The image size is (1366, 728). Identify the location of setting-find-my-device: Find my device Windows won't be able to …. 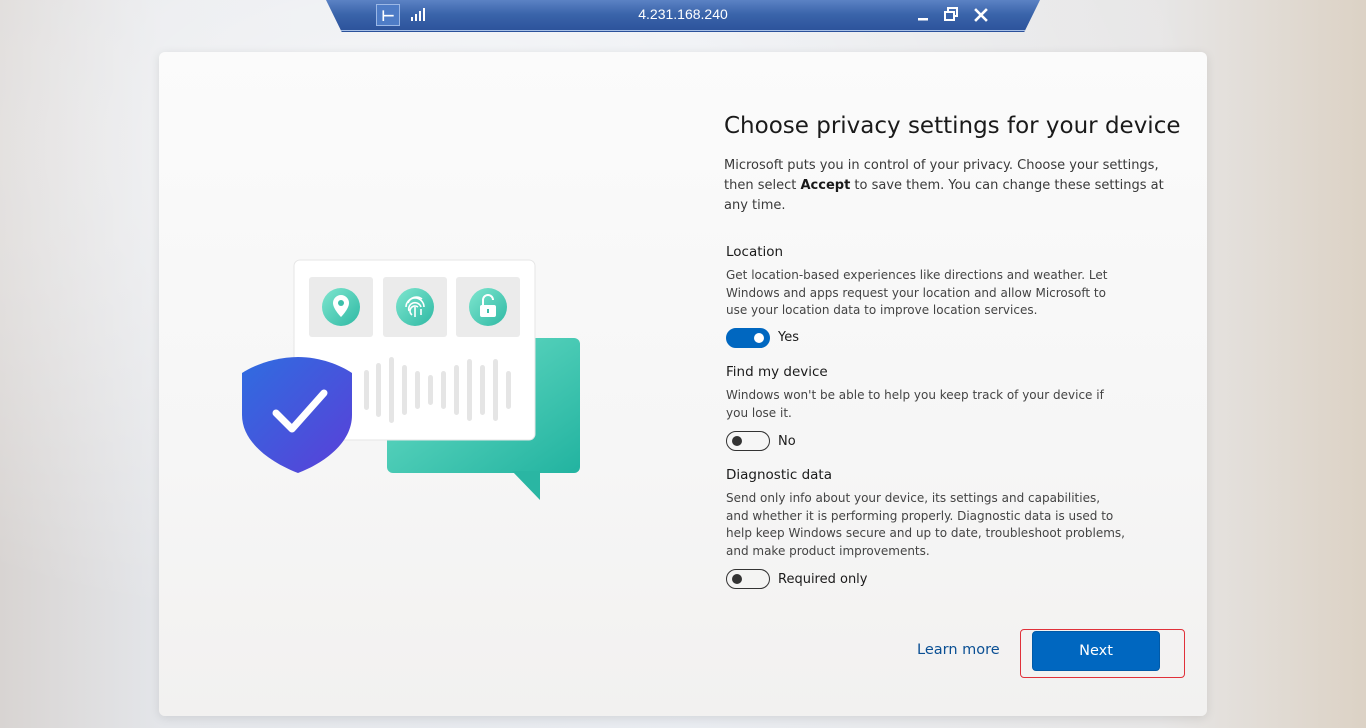
(926, 407).